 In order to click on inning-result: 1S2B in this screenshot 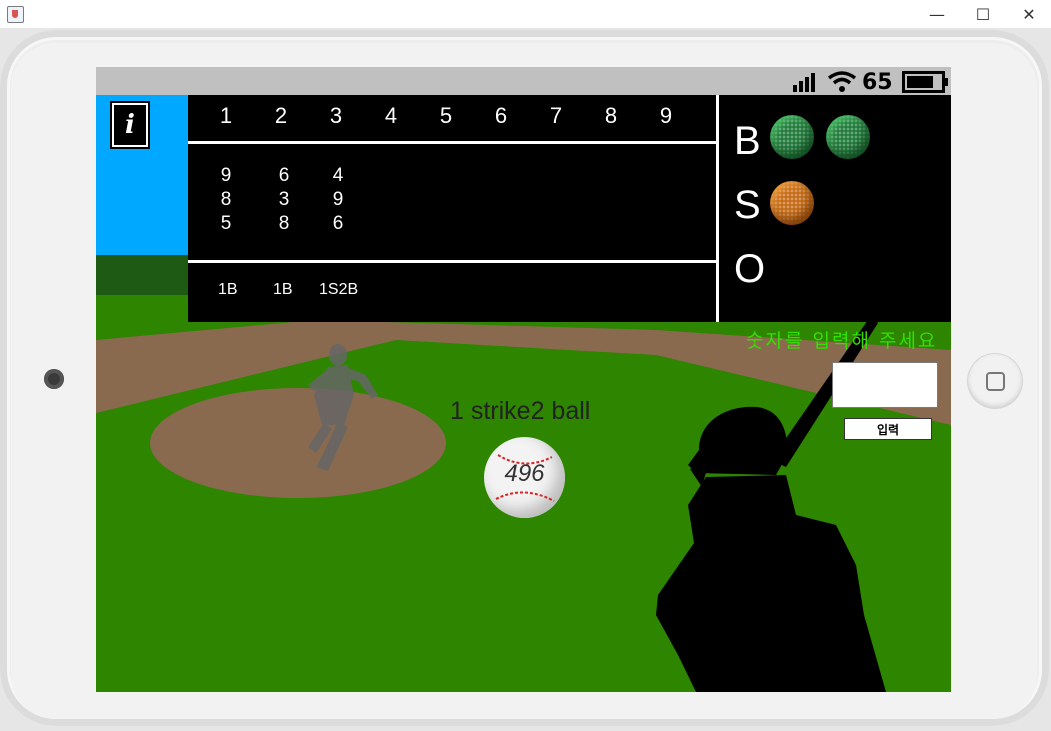, I will do `click(339, 289)`.